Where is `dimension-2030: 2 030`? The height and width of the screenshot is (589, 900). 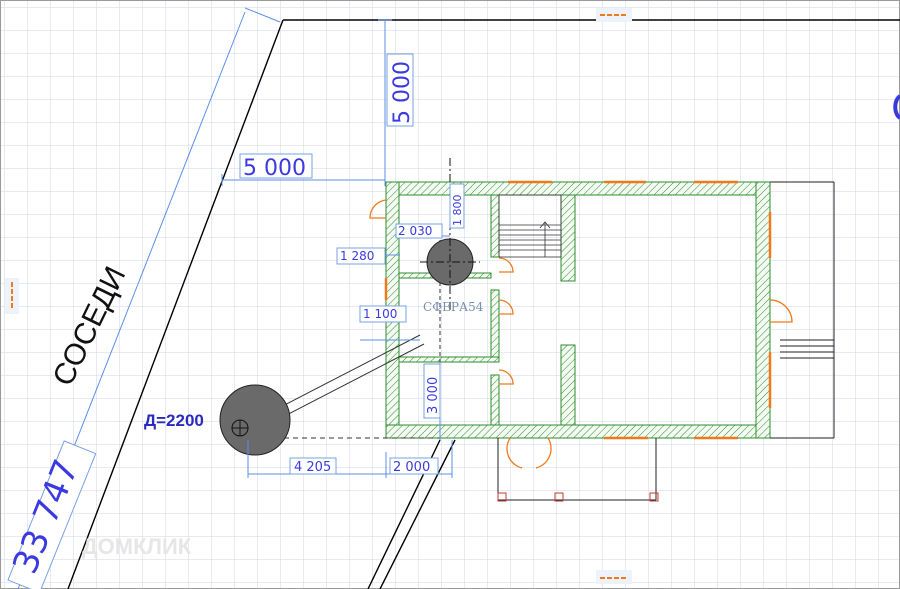 dimension-2030: 2 030 is located at coordinates (419, 231).